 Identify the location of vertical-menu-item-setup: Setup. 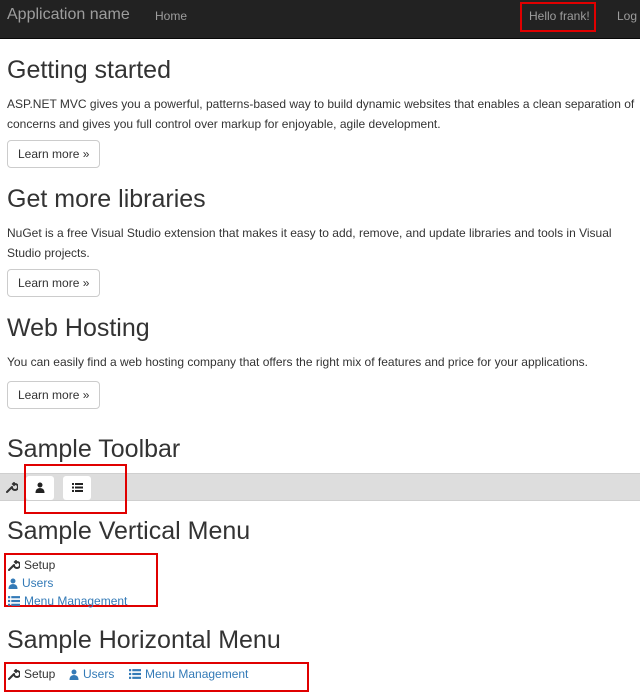
(31, 565).